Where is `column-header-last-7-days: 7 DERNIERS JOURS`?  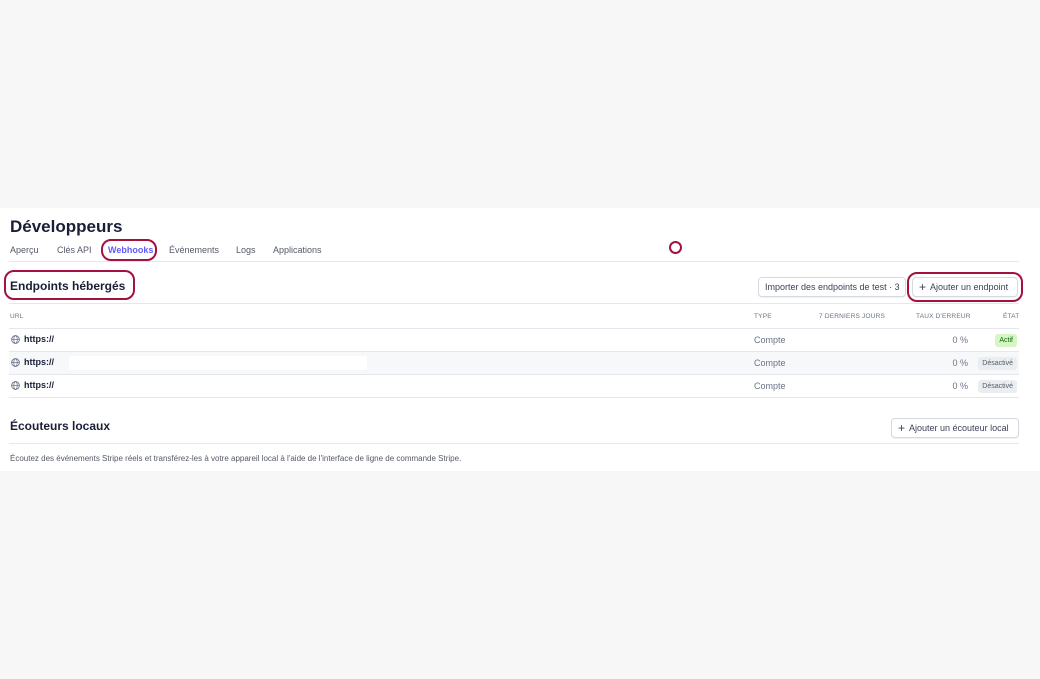 column-header-last-7-days: 7 DERNIERS JOURS is located at coordinates (852, 316).